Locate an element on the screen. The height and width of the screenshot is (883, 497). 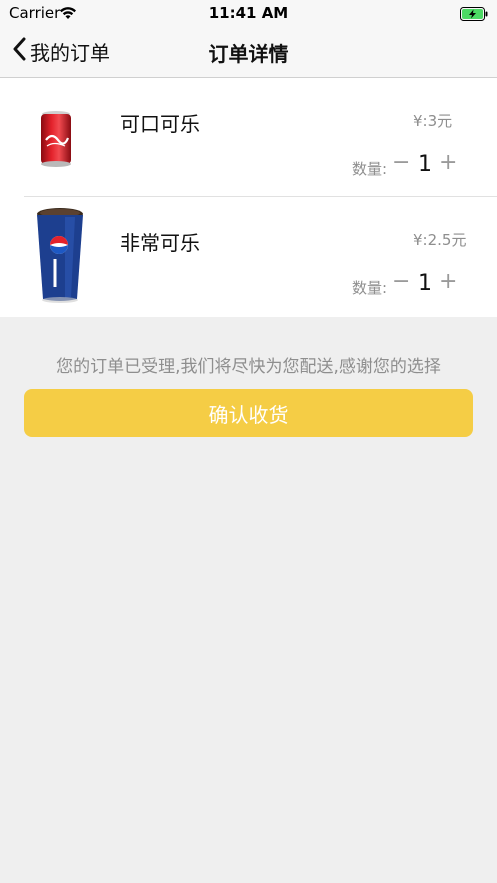
product-price: ¥:3元 is located at coordinates (433, 121).